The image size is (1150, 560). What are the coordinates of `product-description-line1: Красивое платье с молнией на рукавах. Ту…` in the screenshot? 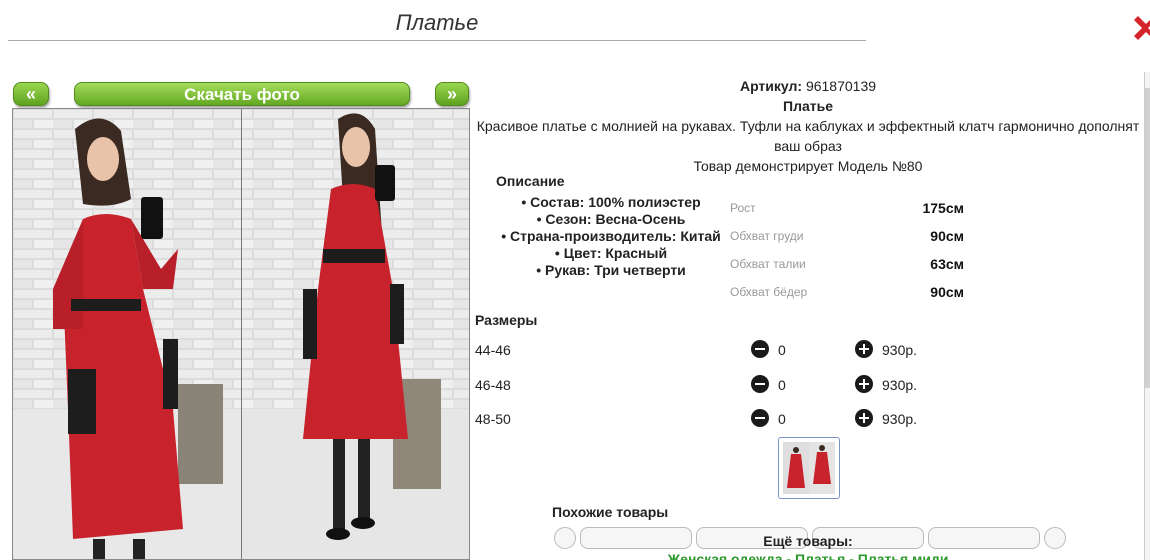 It's located at (808, 126).